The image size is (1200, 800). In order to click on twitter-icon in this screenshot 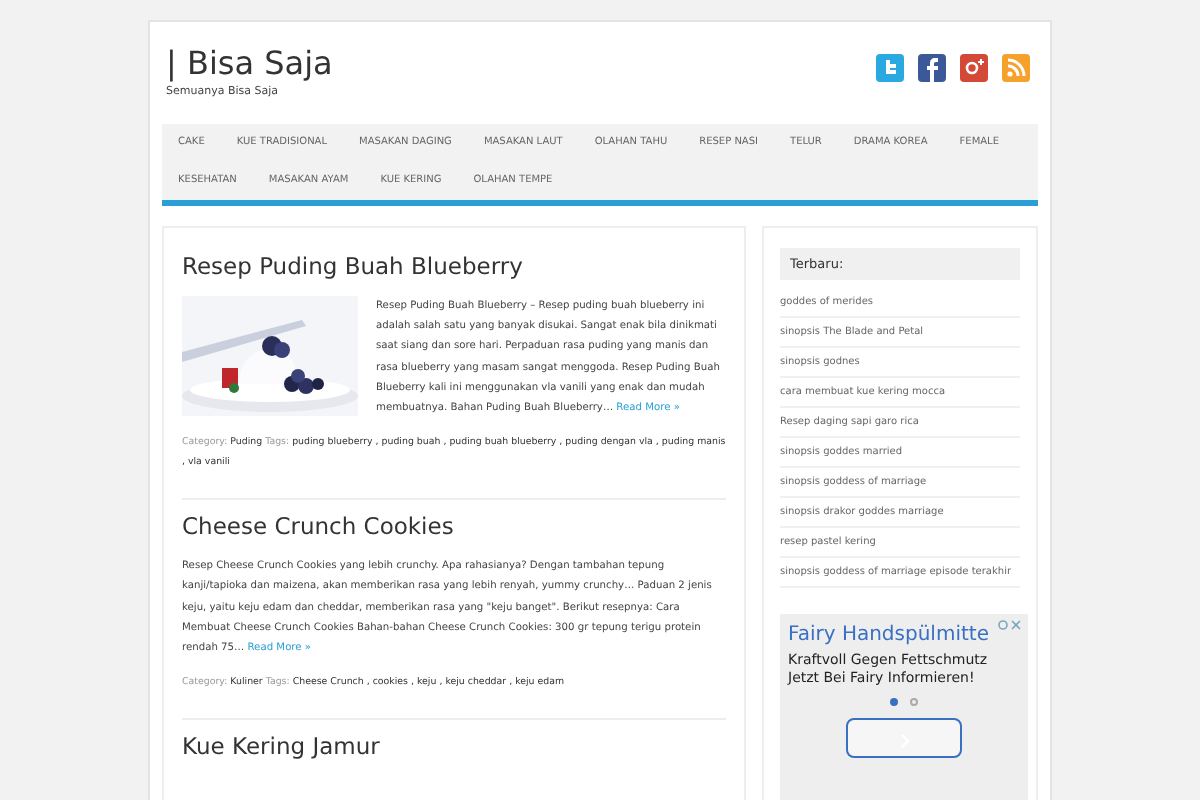, I will do `click(890, 68)`.